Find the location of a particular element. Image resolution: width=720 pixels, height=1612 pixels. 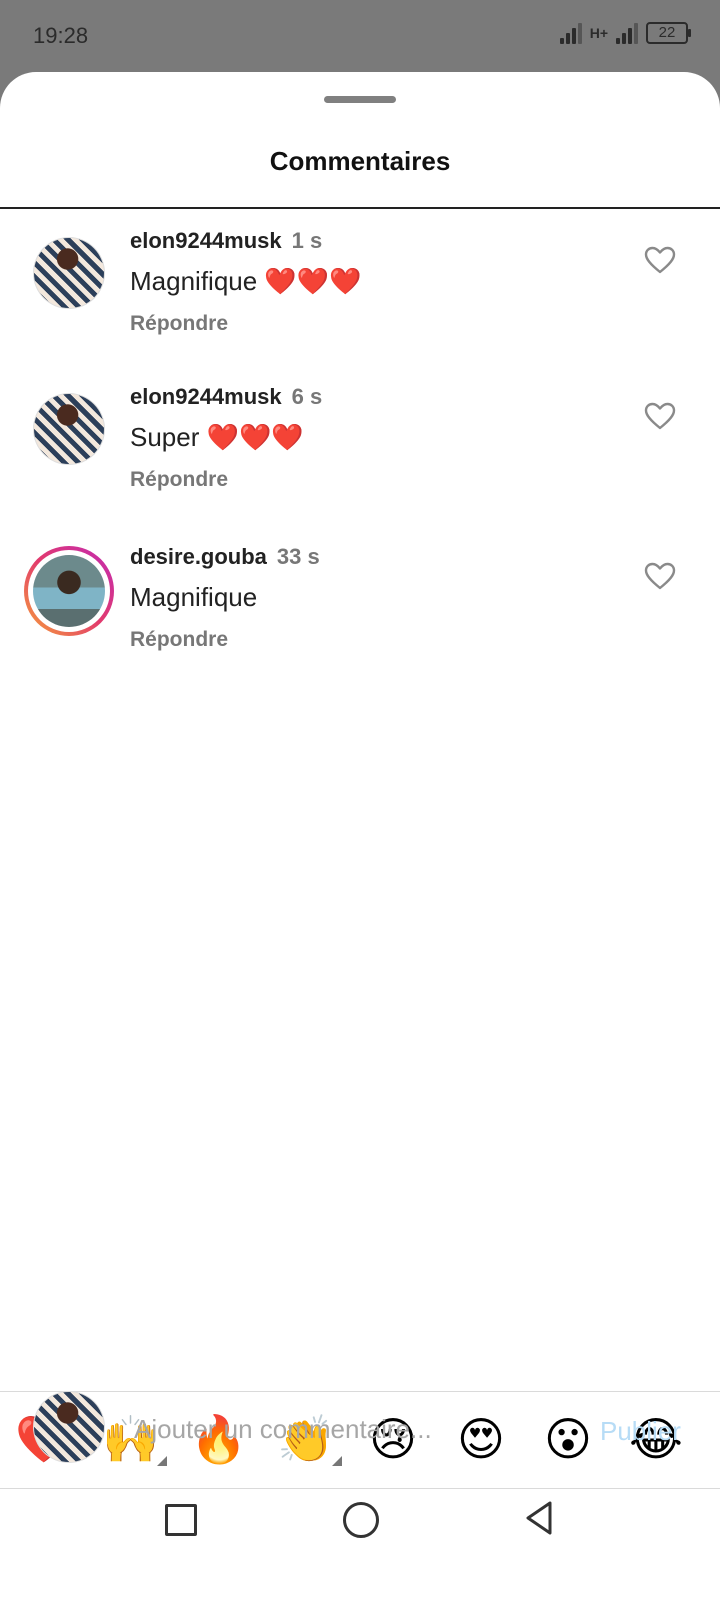

comment-username: elon9244musk 6 s is located at coordinates (226, 397).